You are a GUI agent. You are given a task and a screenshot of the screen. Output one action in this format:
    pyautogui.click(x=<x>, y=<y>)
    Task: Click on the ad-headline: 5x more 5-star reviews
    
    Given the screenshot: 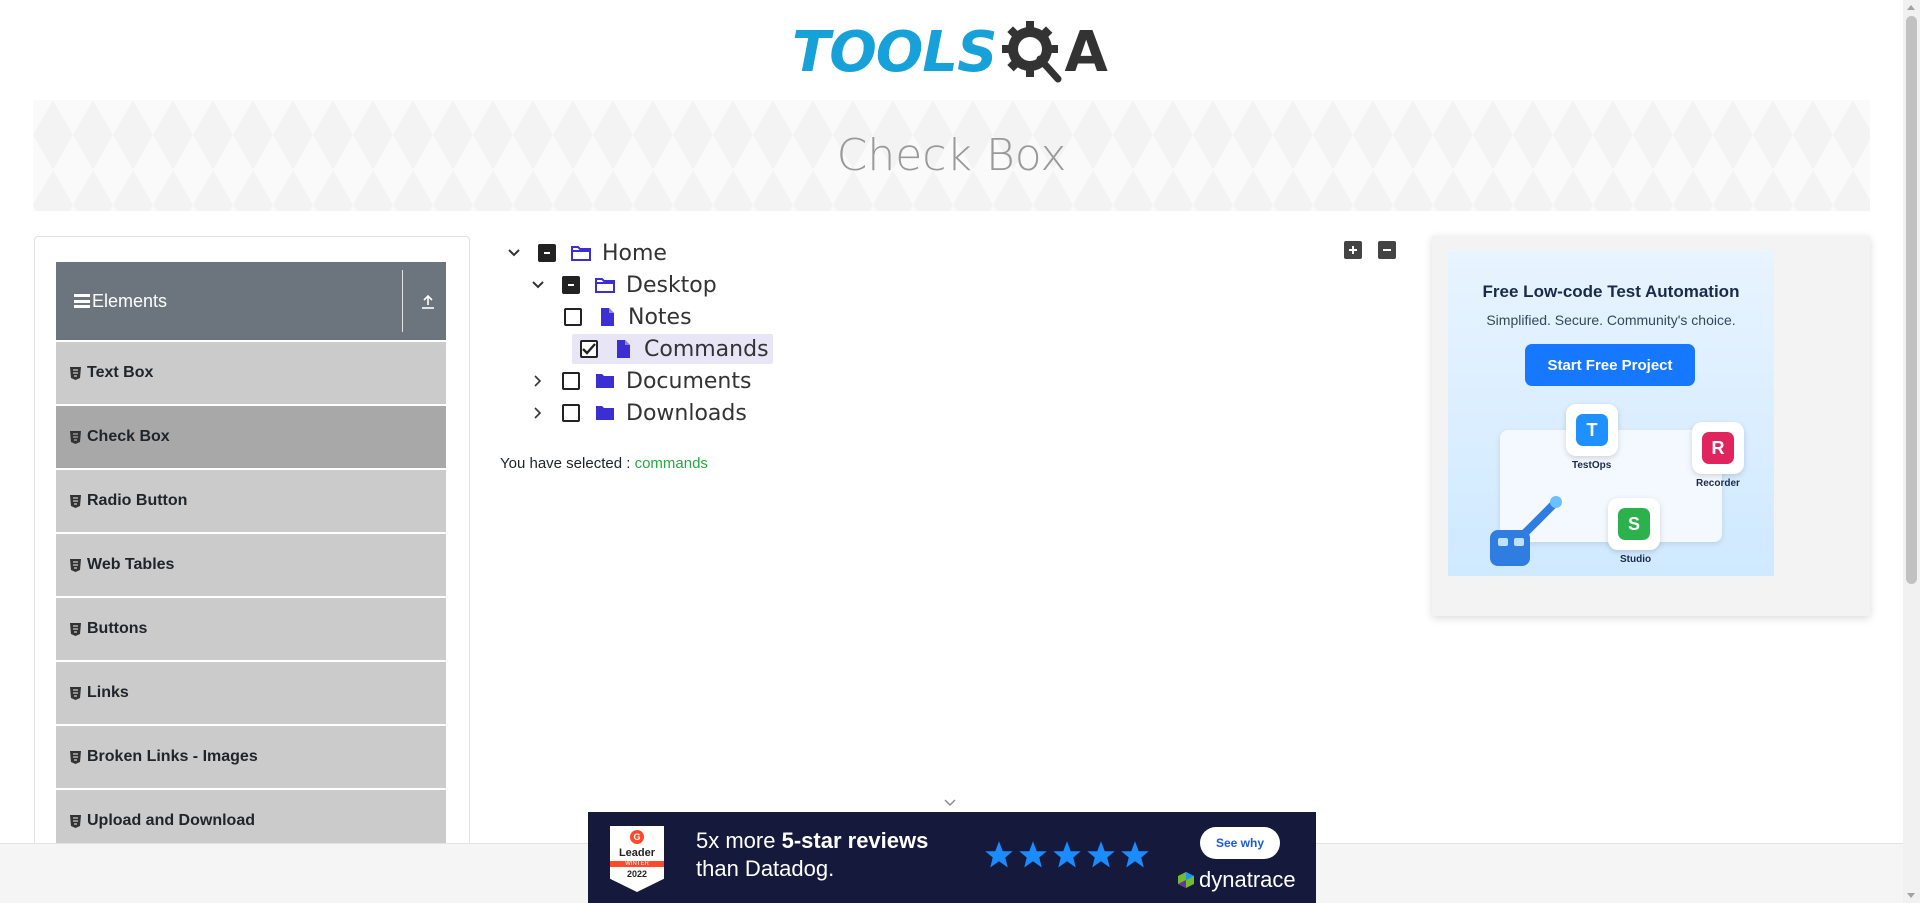 What is the action you would take?
    pyautogui.click(x=812, y=841)
    